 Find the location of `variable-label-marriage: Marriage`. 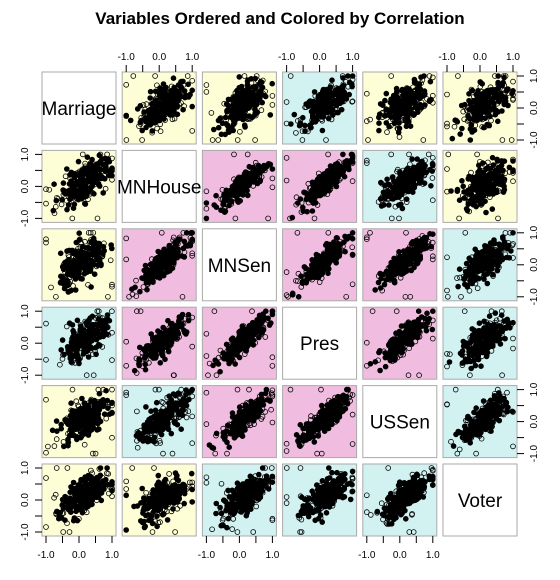

variable-label-marriage: Marriage is located at coordinates (79, 109).